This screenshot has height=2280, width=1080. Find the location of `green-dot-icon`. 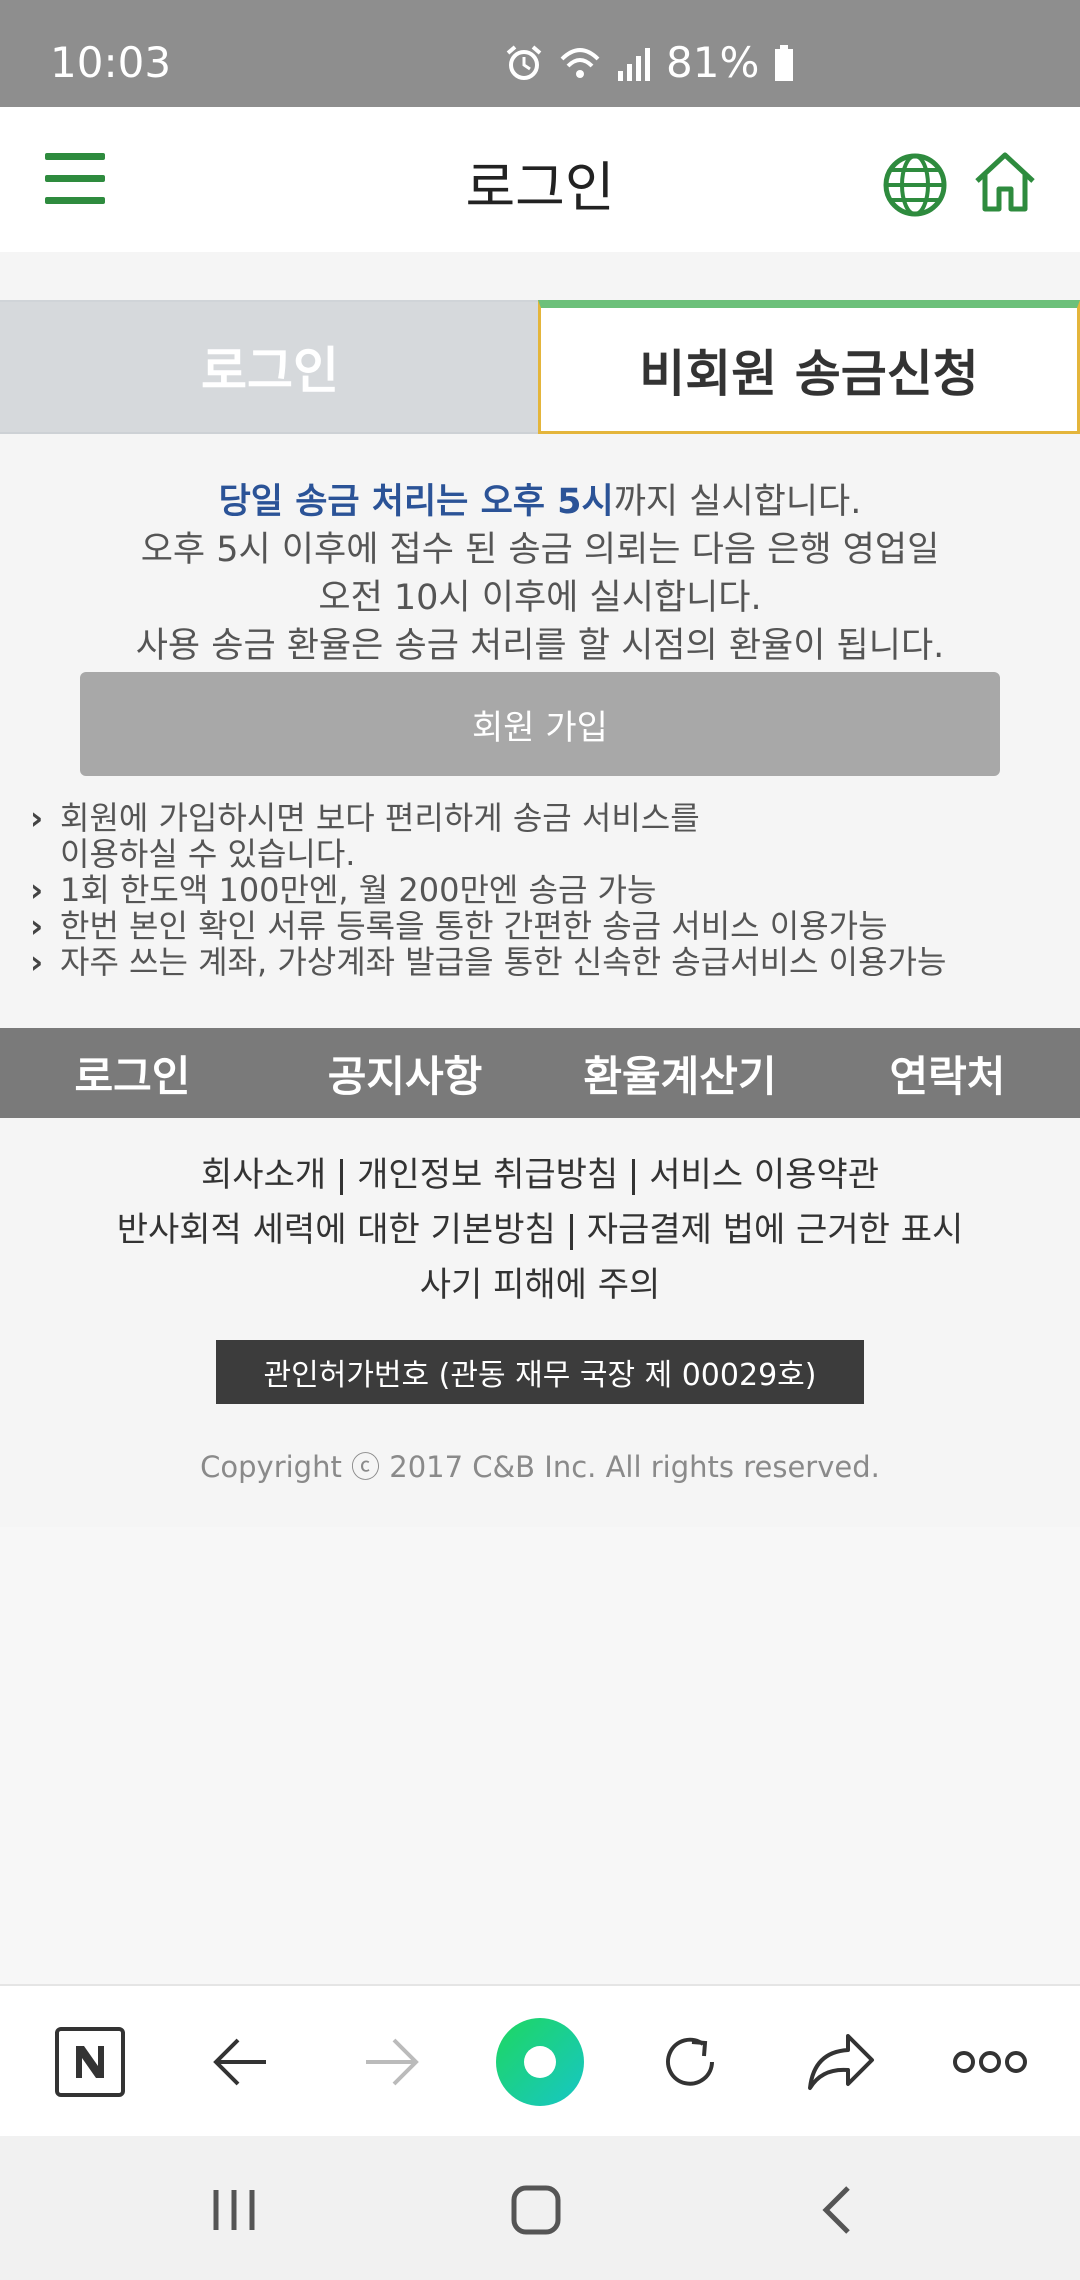

green-dot-icon is located at coordinates (540, 2062).